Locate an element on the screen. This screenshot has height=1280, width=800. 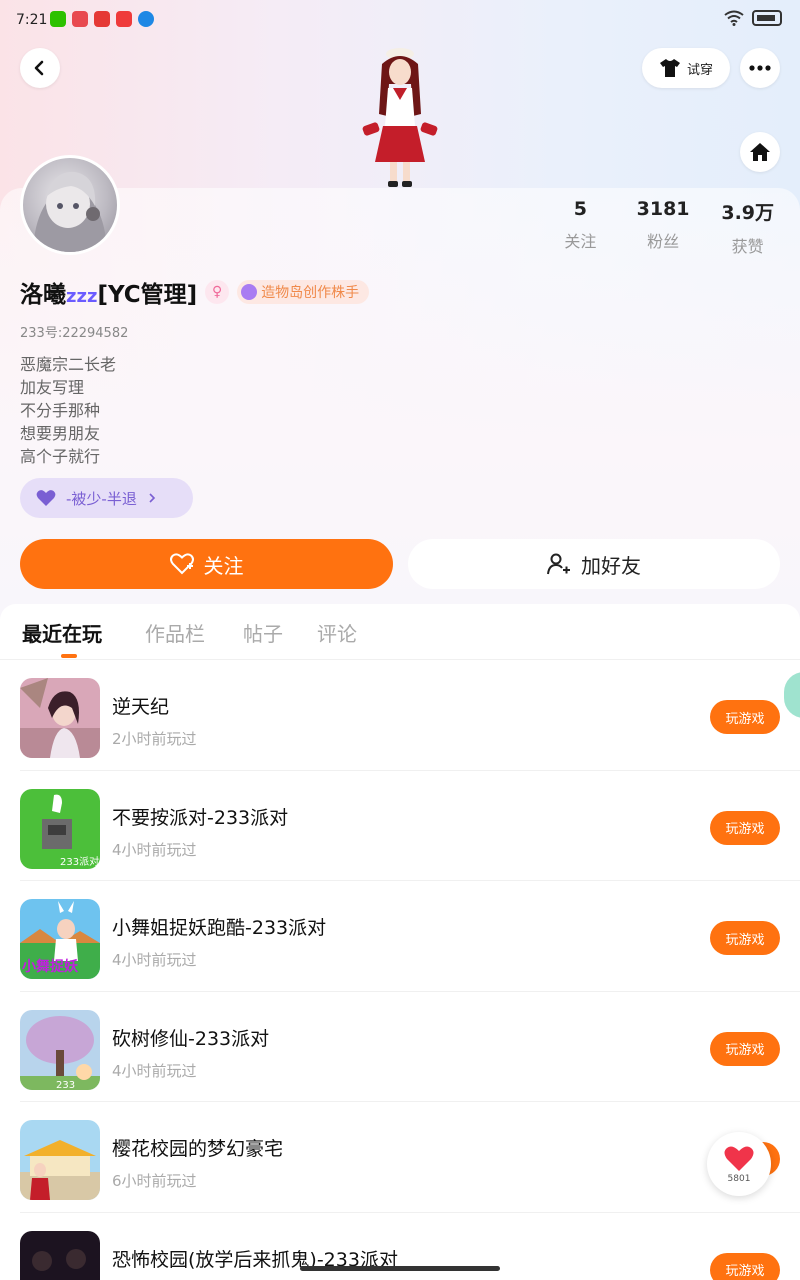
family-chip-label: -被少-半退 is located at coordinates (101, 498).